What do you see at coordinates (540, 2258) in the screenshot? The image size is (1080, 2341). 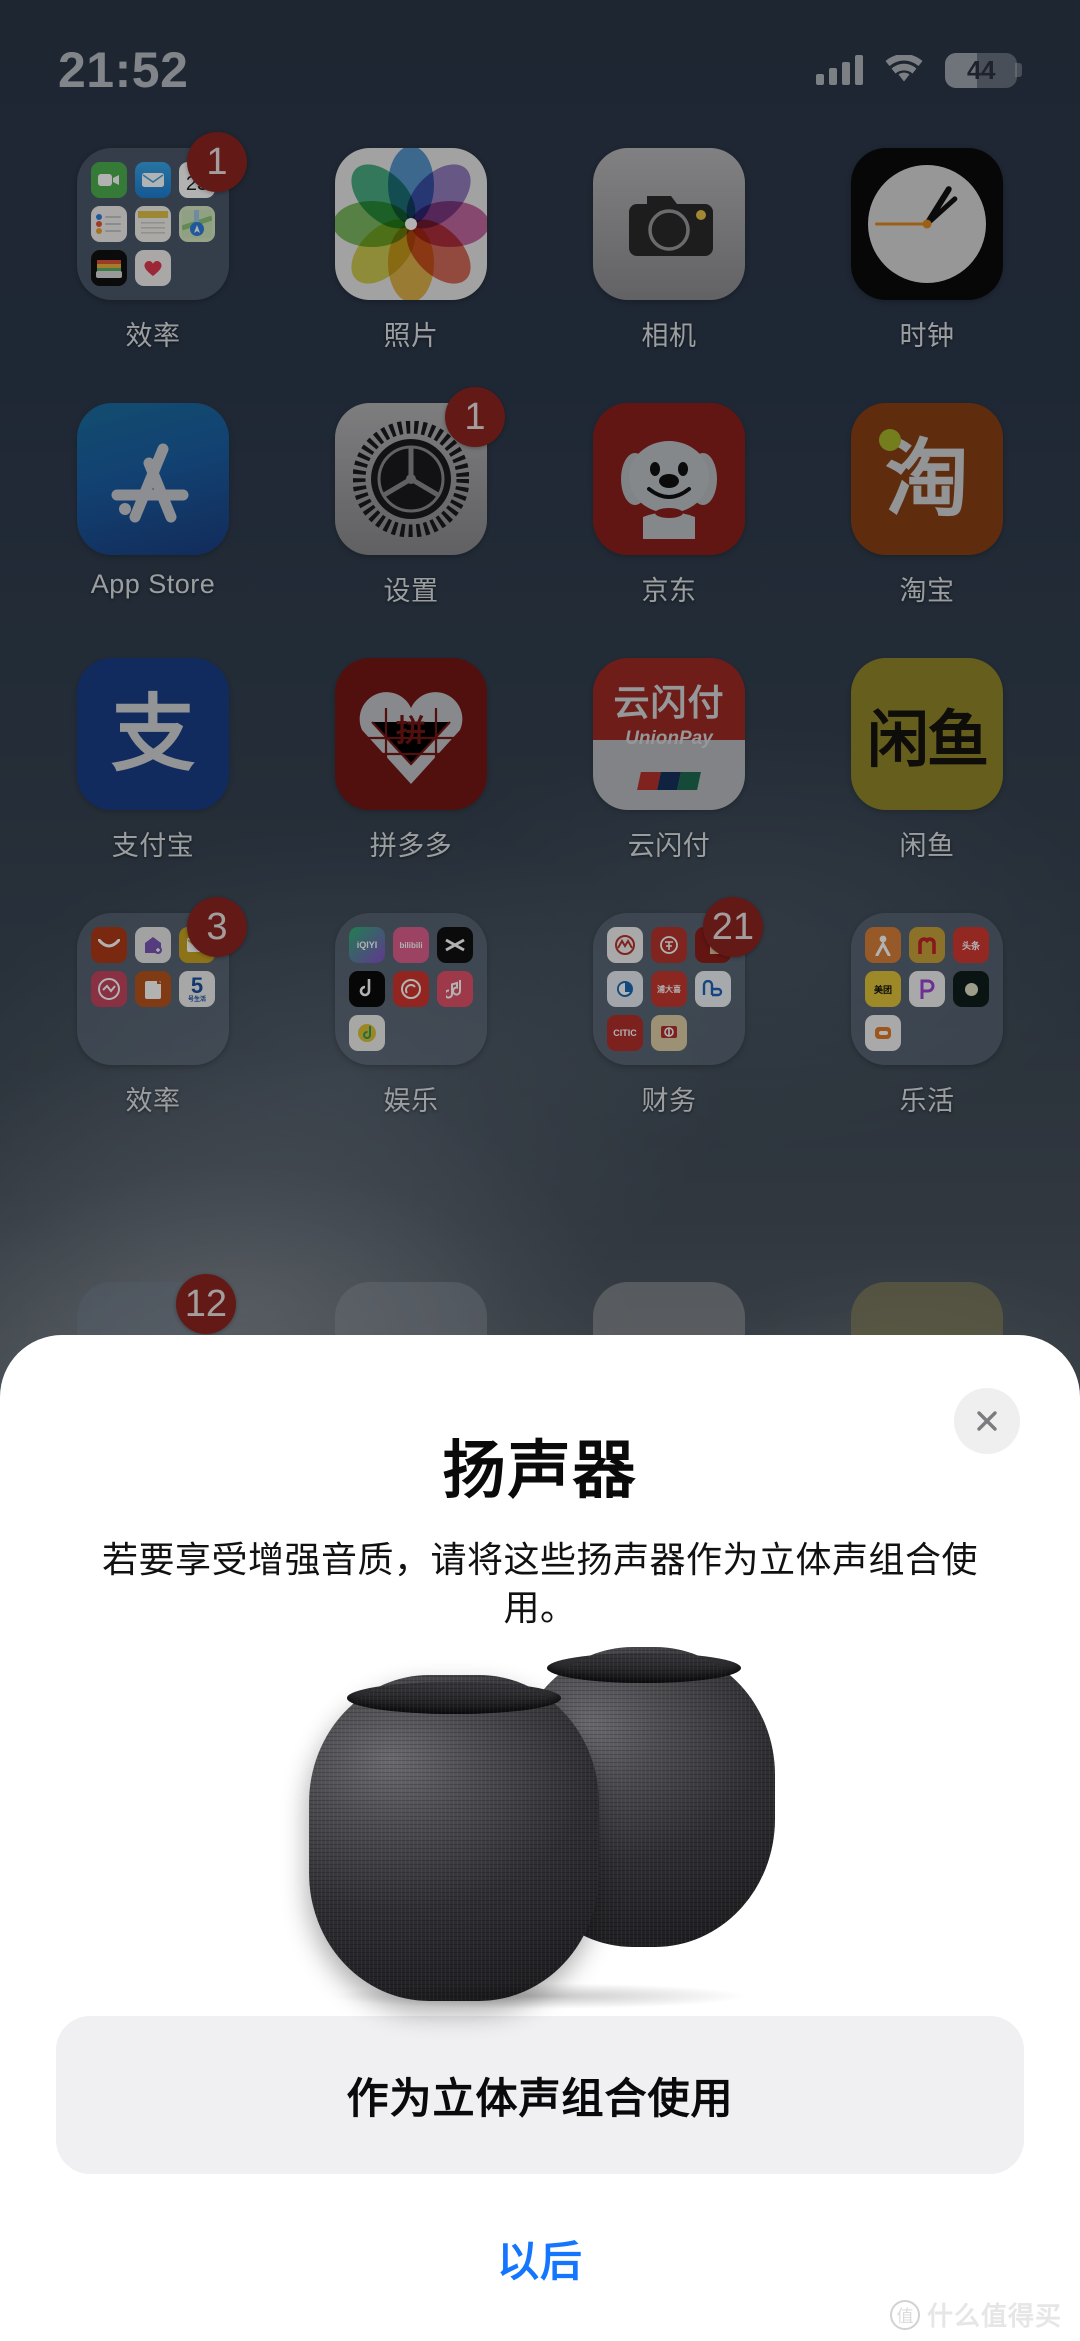 I see `later-button: 以后` at bounding box center [540, 2258].